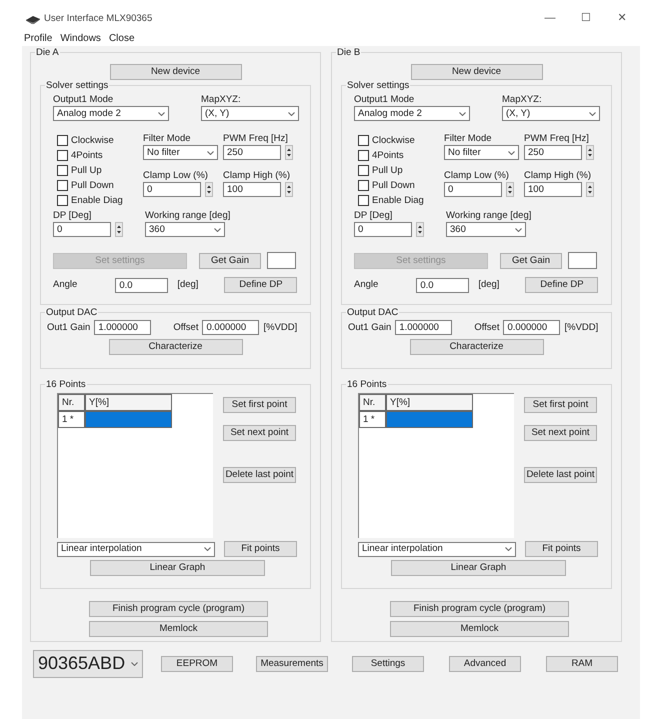 This screenshot has height=719, width=648. Describe the element at coordinates (622, 19) in the screenshot. I see `close-button: ✕` at that location.